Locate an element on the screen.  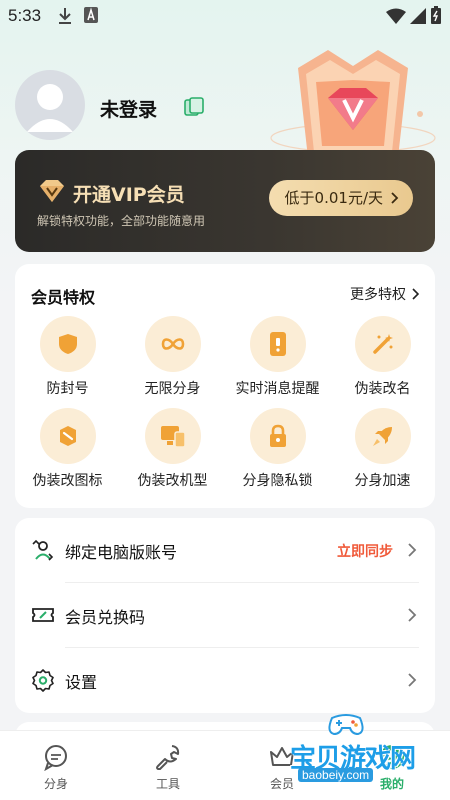
list-item-label: 绑定电脑版账号 is located at coordinates (121, 552).